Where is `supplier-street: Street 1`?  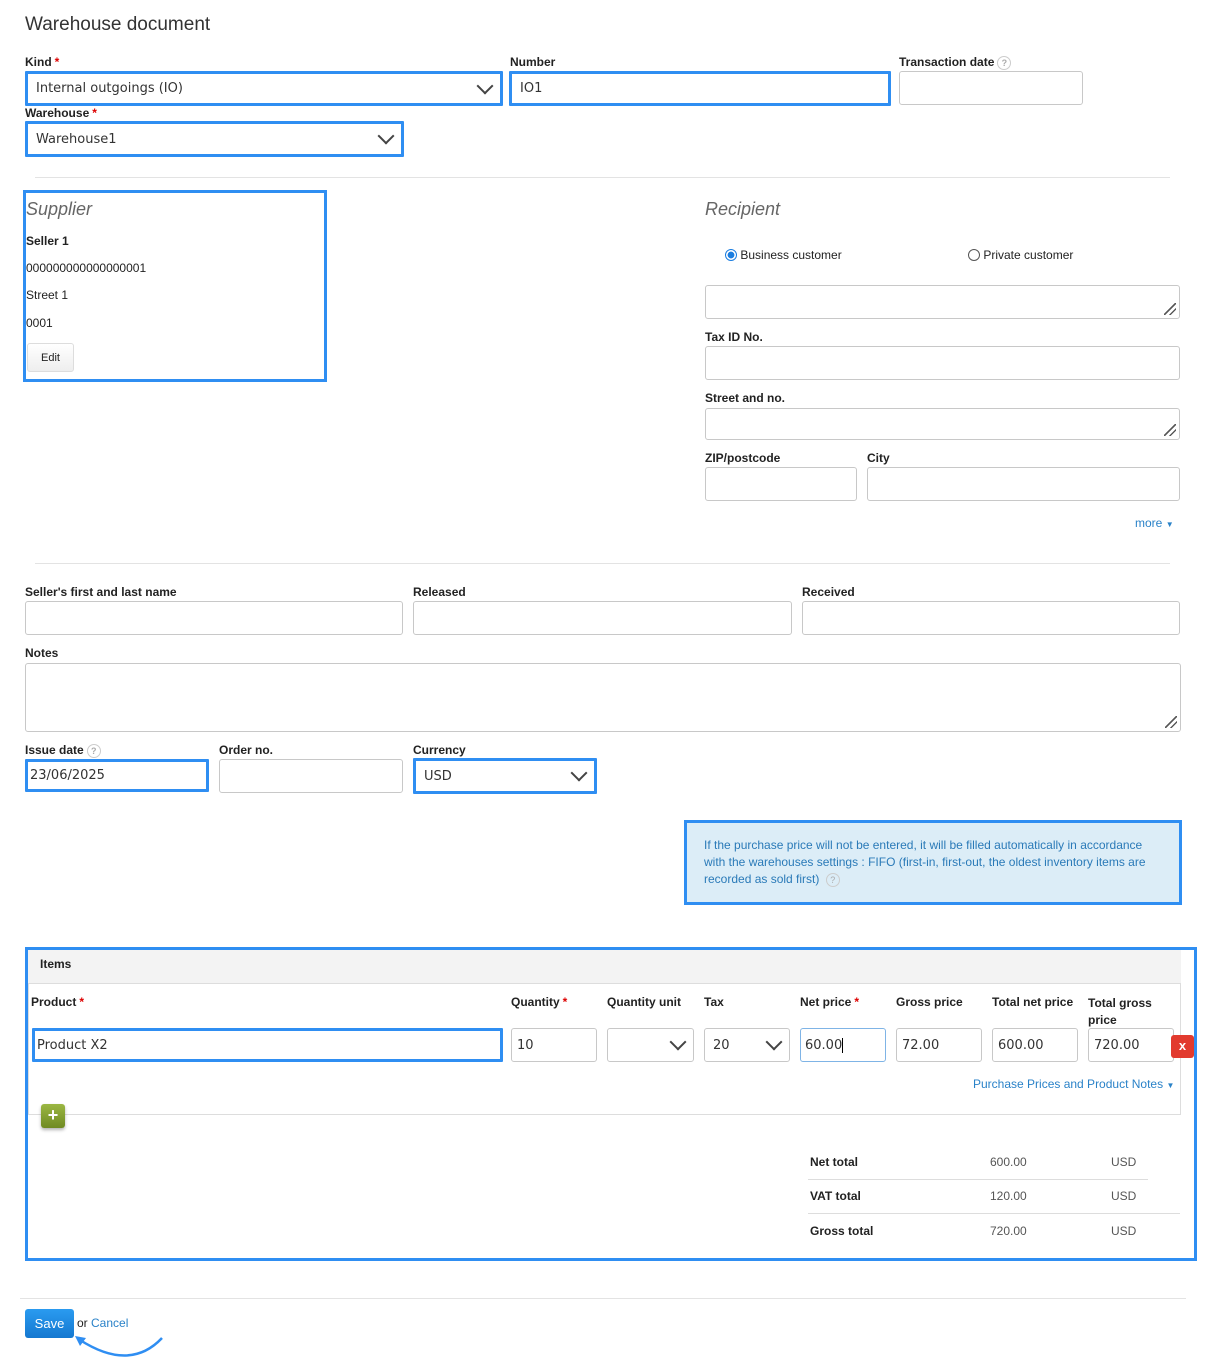 supplier-street: Street 1 is located at coordinates (47, 295).